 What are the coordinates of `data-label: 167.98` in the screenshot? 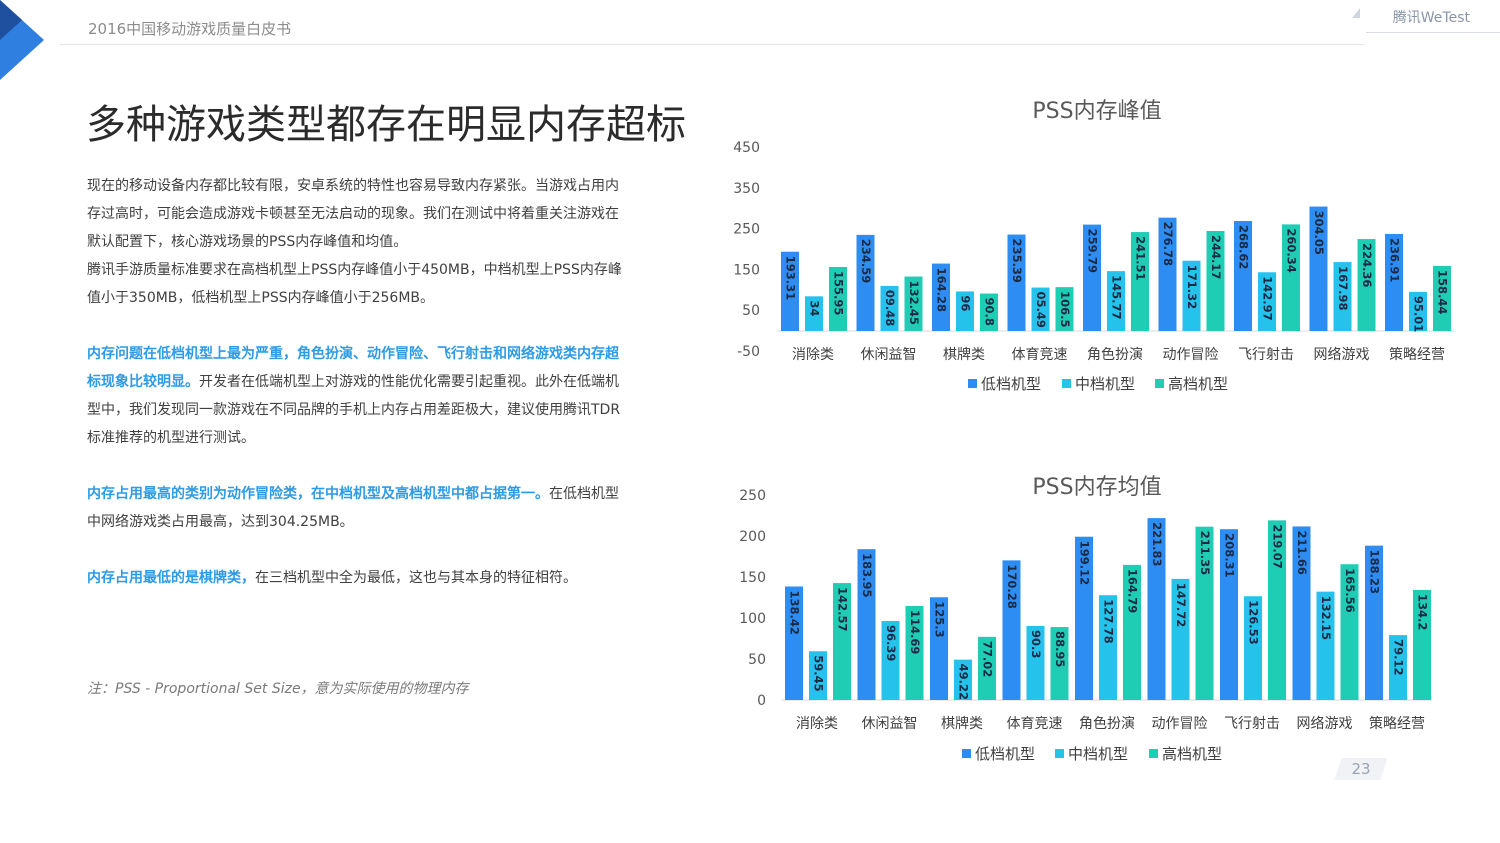 It's located at (1343, 288).